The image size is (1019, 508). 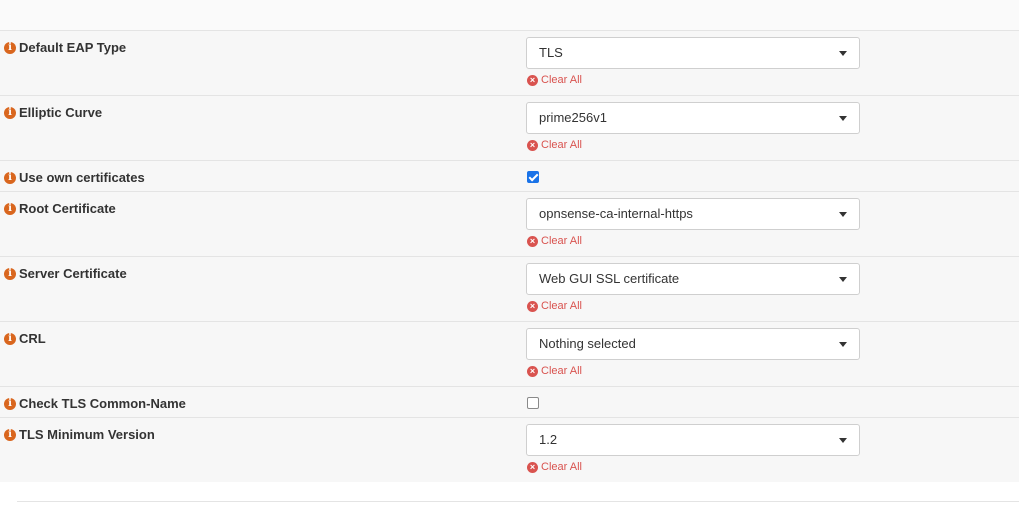 I want to click on label-tls-minimum-version: i TLS Minimum Version, so click(x=79, y=434).